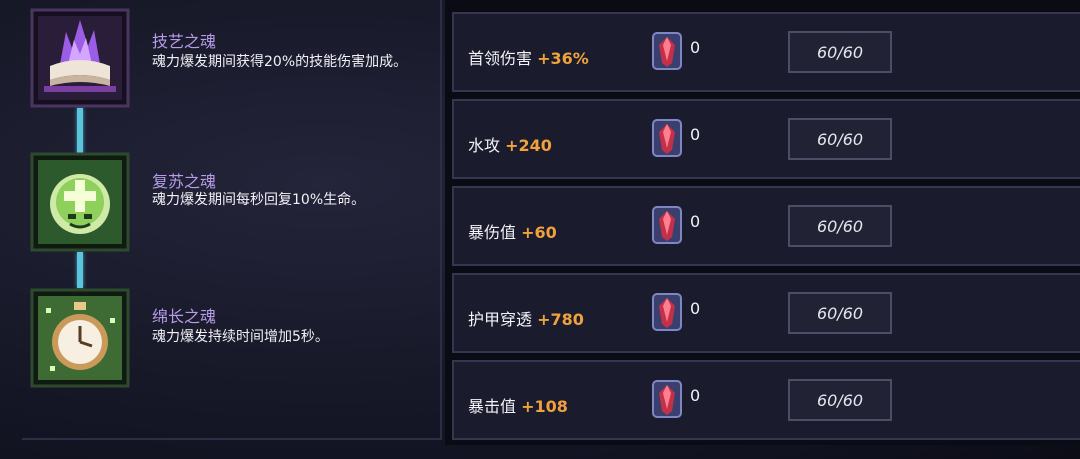 The image size is (1080, 459). Describe the element at coordinates (184, 181) in the screenshot. I see `soul-name: 复苏之魂` at that location.